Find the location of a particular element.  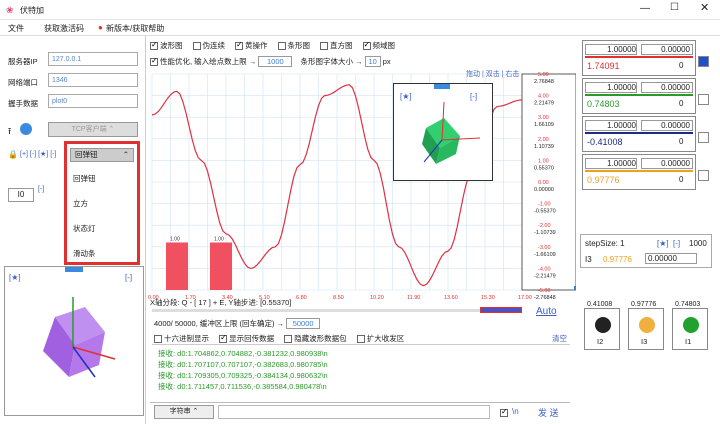

r-tick: 1.10739 is located at coordinates (544, 147).